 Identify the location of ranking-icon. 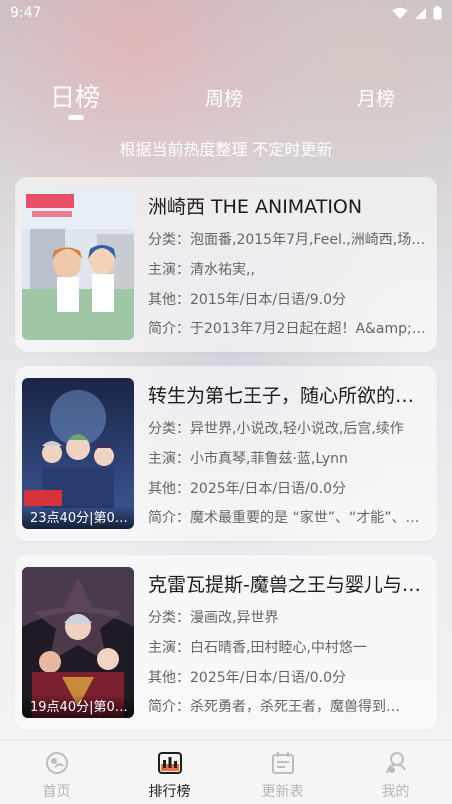
(170, 763).